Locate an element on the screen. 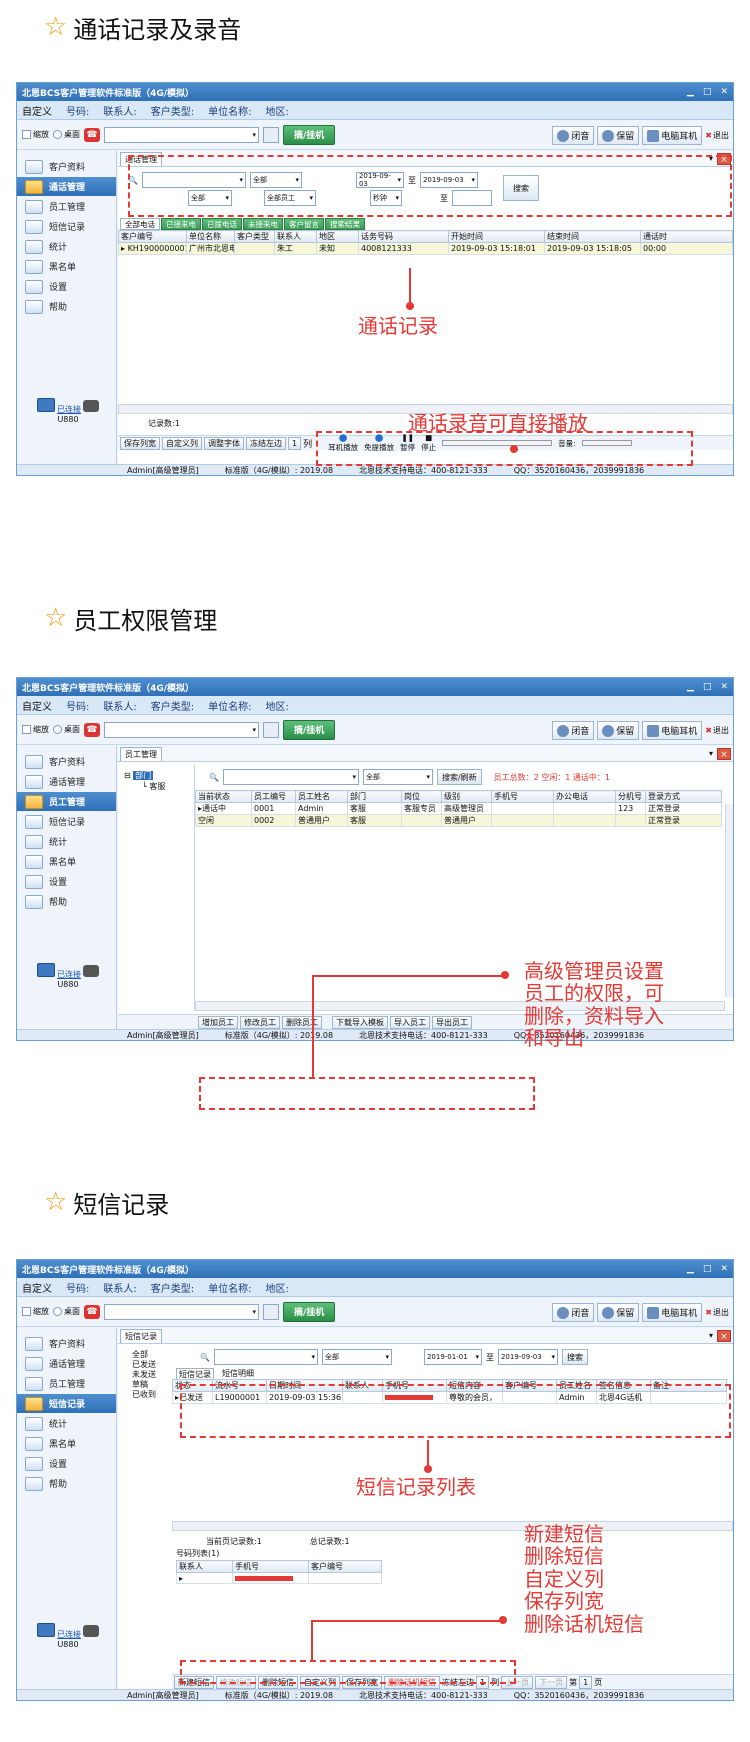  search-refresh-button: 搜索/刷新 is located at coordinates (459, 777).